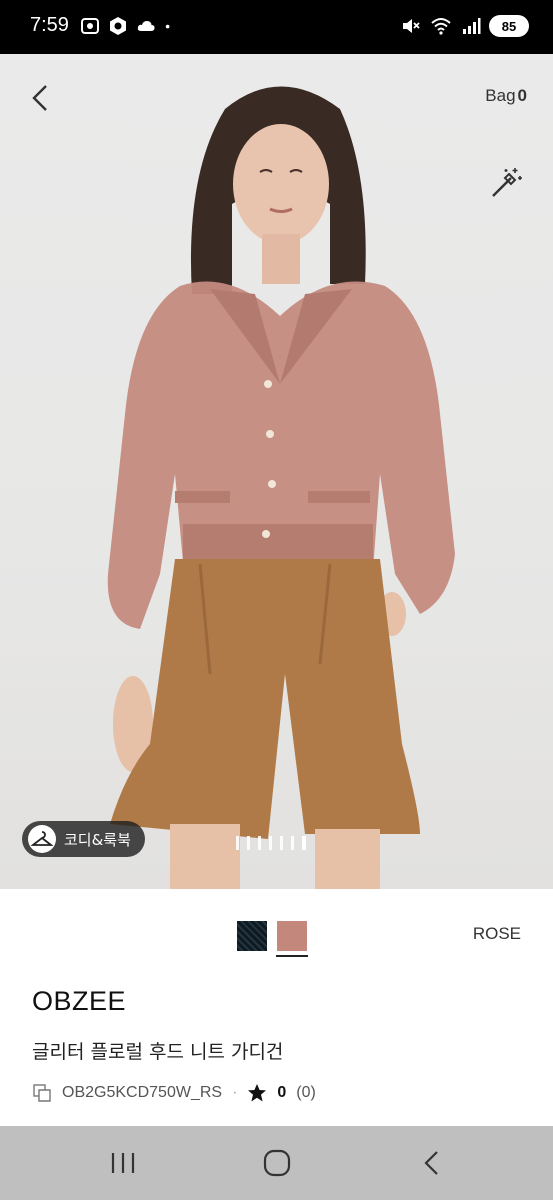  I want to click on rating-value: 0, so click(282, 1092).